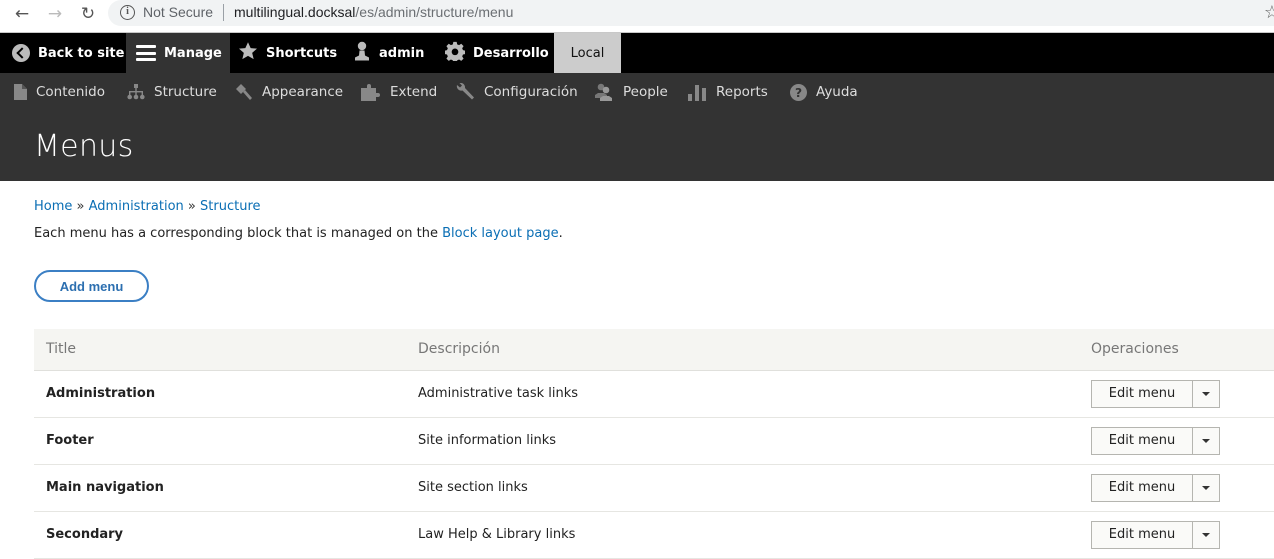  I want to click on toolbar-user: admin, so click(388, 53).